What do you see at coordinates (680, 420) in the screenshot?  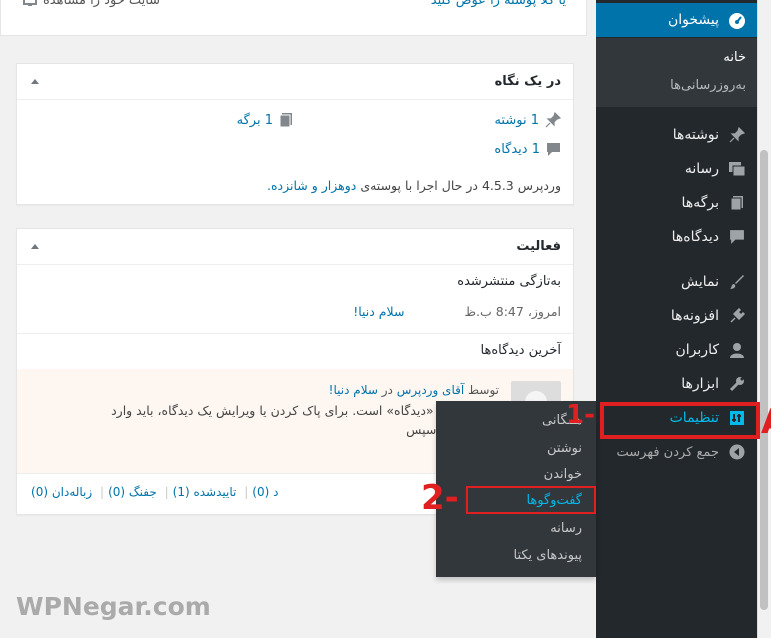 I see `settings-highlight-box` at bounding box center [680, 420].